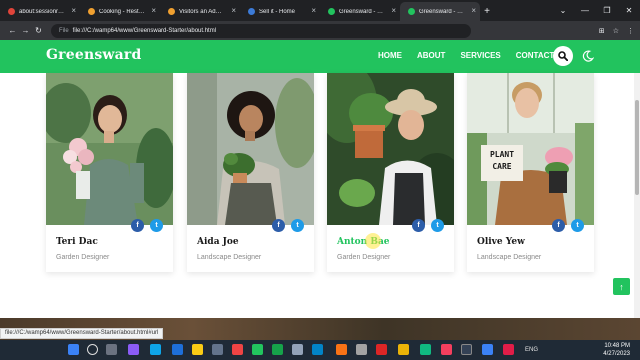 Image resolution: width=640 pixels, height=360 pixels. What do you see at coordinates (617, 346) in the screenshot?
I see `clock-time: 10:48 PM` at bounding box center [617, 346].